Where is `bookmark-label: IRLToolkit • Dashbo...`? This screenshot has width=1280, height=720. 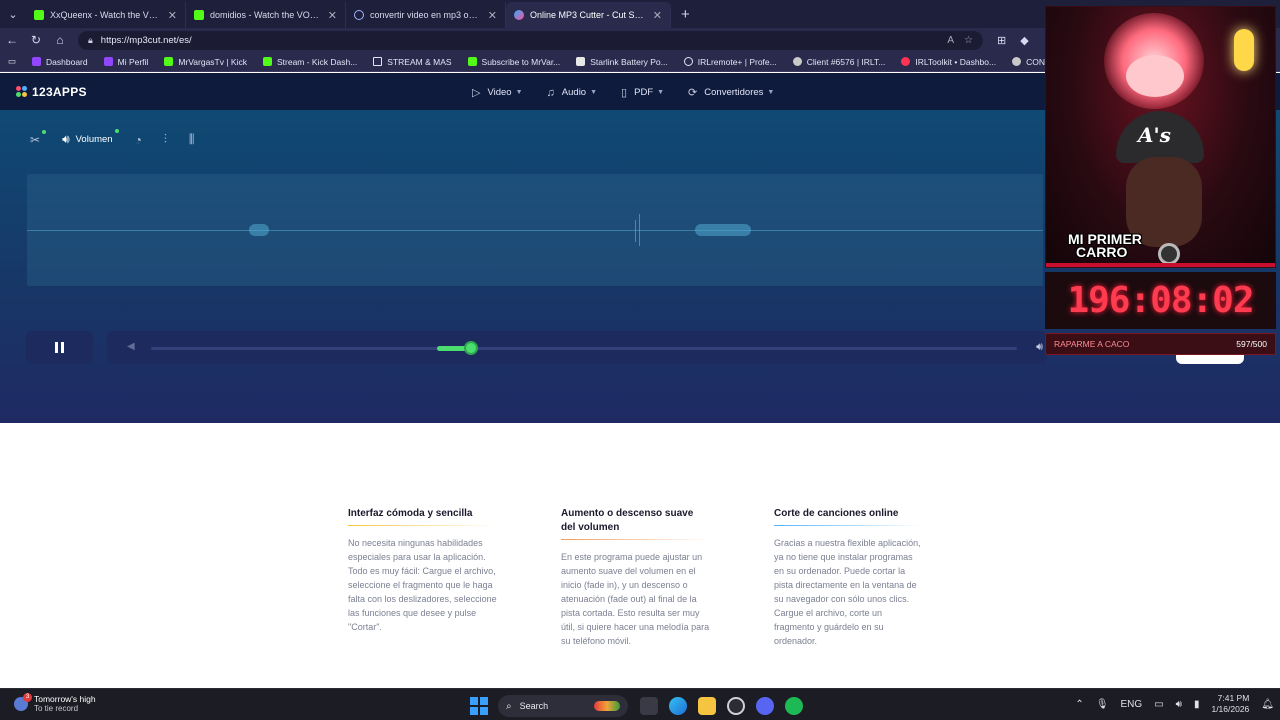 bookmark-label: IRLToolkit • Dashbo... is located at coordinates (956, 61).